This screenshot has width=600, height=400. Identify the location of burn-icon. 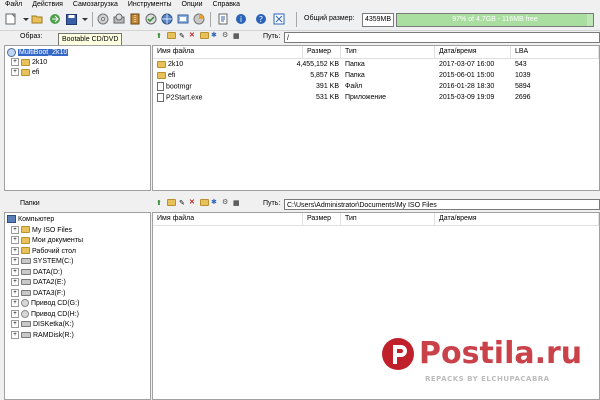
(103, 19).